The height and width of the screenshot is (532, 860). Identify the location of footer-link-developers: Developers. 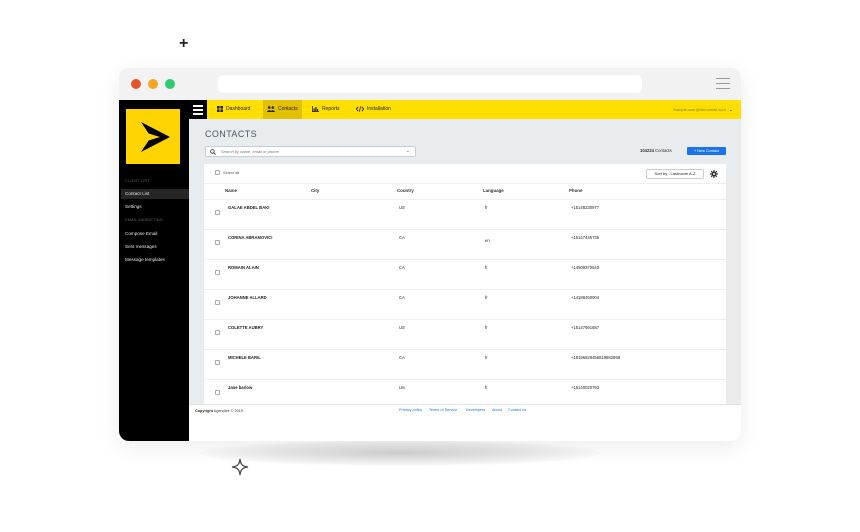
(475, 410).